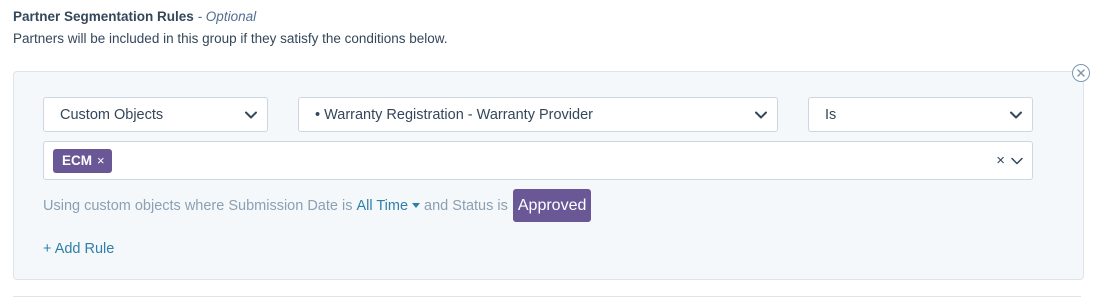  Describe the element at coordinates (101, 160) in the screenshot. I see `remove-tag-button: ×` at that location.